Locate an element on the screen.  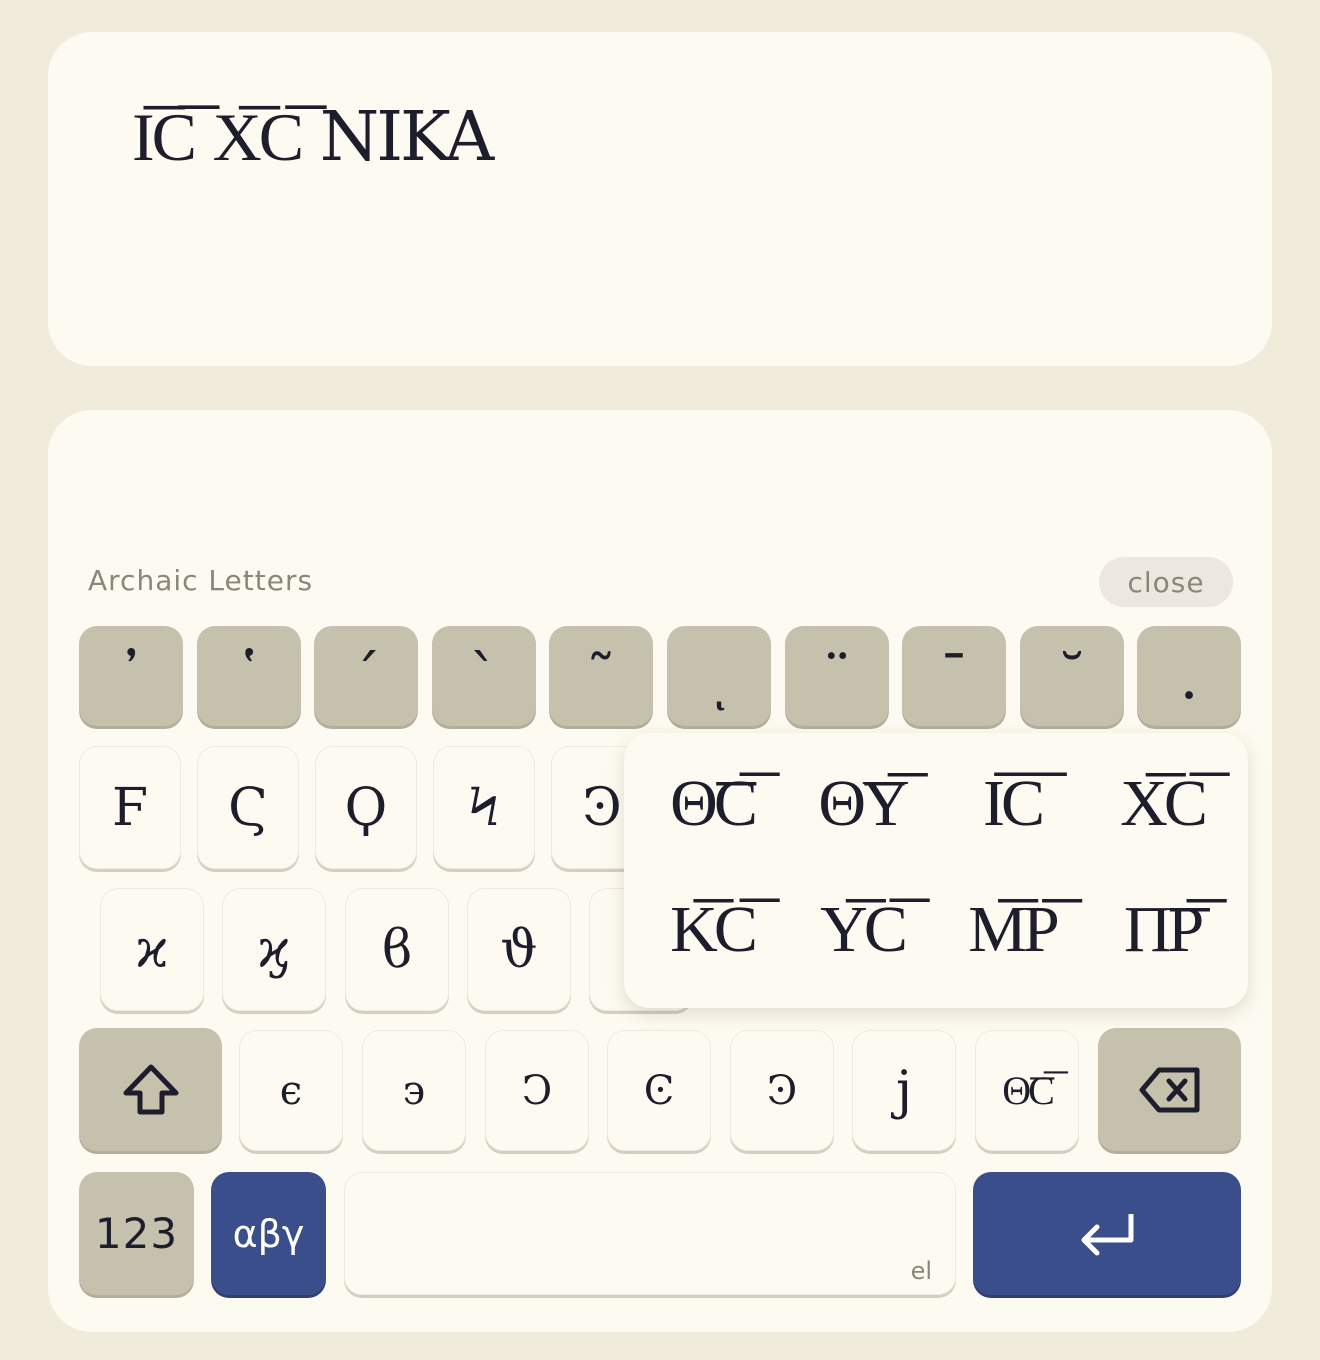
enter-icon is located at coordinates (1107, 1234).